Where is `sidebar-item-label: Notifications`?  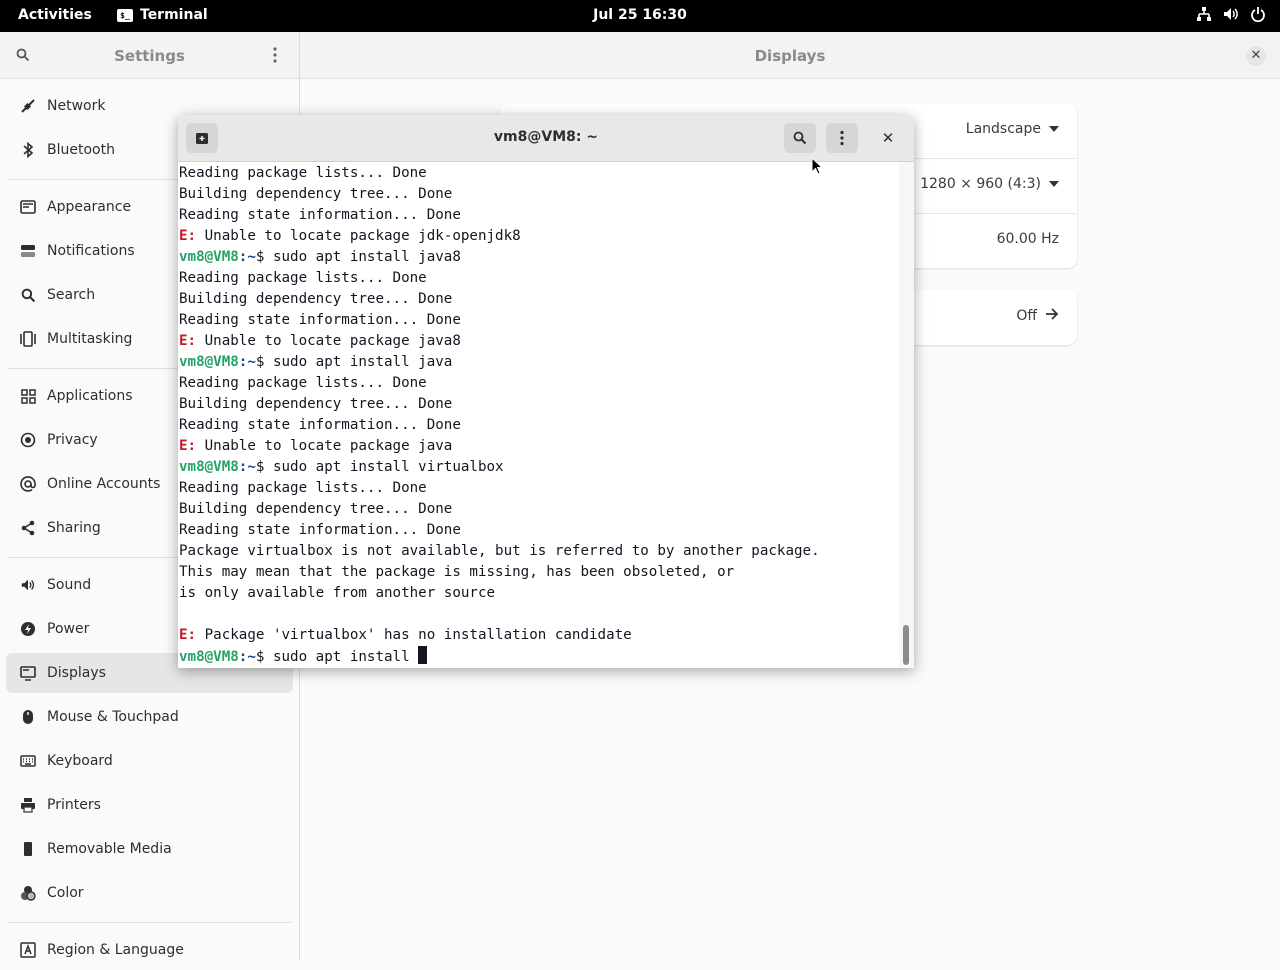
sidebar-item-label: Notifications is located at coordinates (91, 251).